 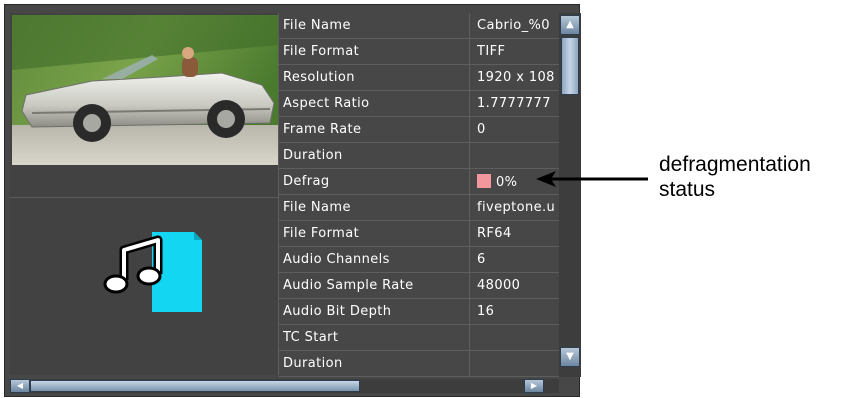 I want to click on audio-thumbnail-cell, so click(x=144, y=286).